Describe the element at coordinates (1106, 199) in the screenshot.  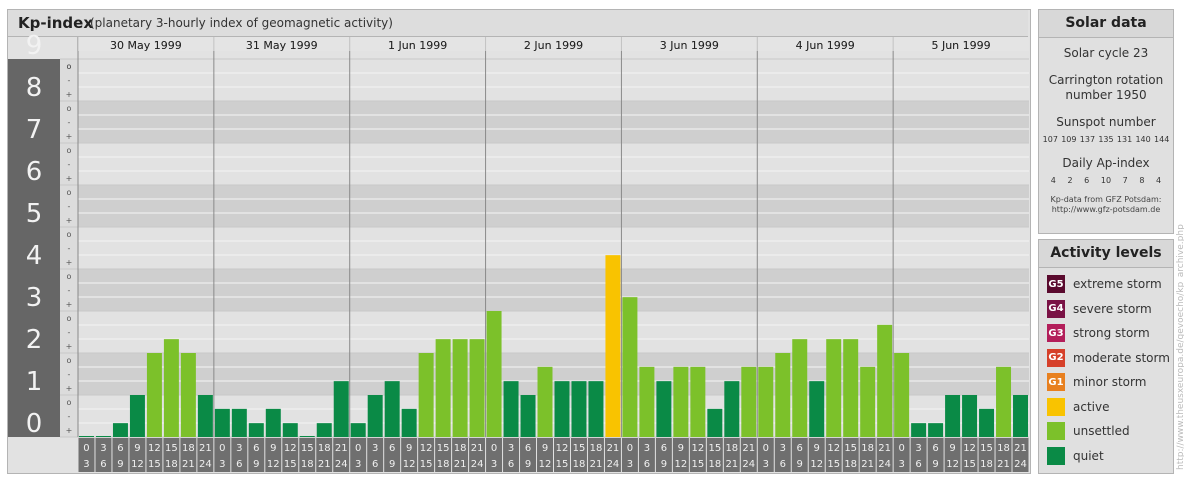
I see `credit-line-1: Kp-data from GFZ Potsdam:` at that location.